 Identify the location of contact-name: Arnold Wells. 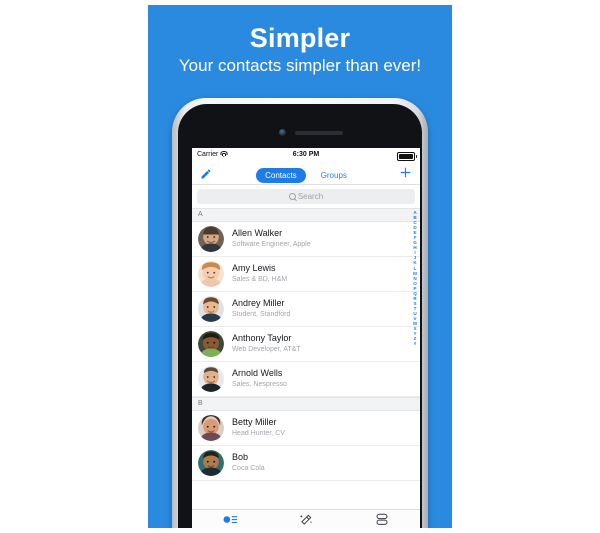
(257, 373).